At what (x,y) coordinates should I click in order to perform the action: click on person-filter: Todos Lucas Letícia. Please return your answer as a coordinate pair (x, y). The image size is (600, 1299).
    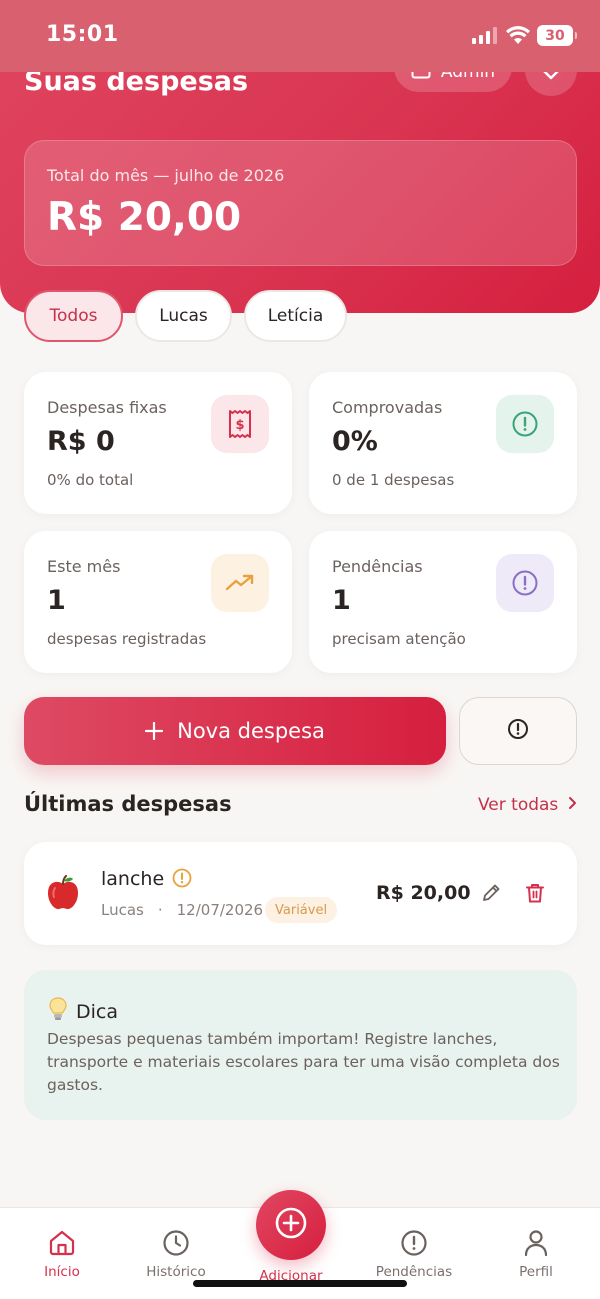
    Looking at the image, I should click on (185, 316).